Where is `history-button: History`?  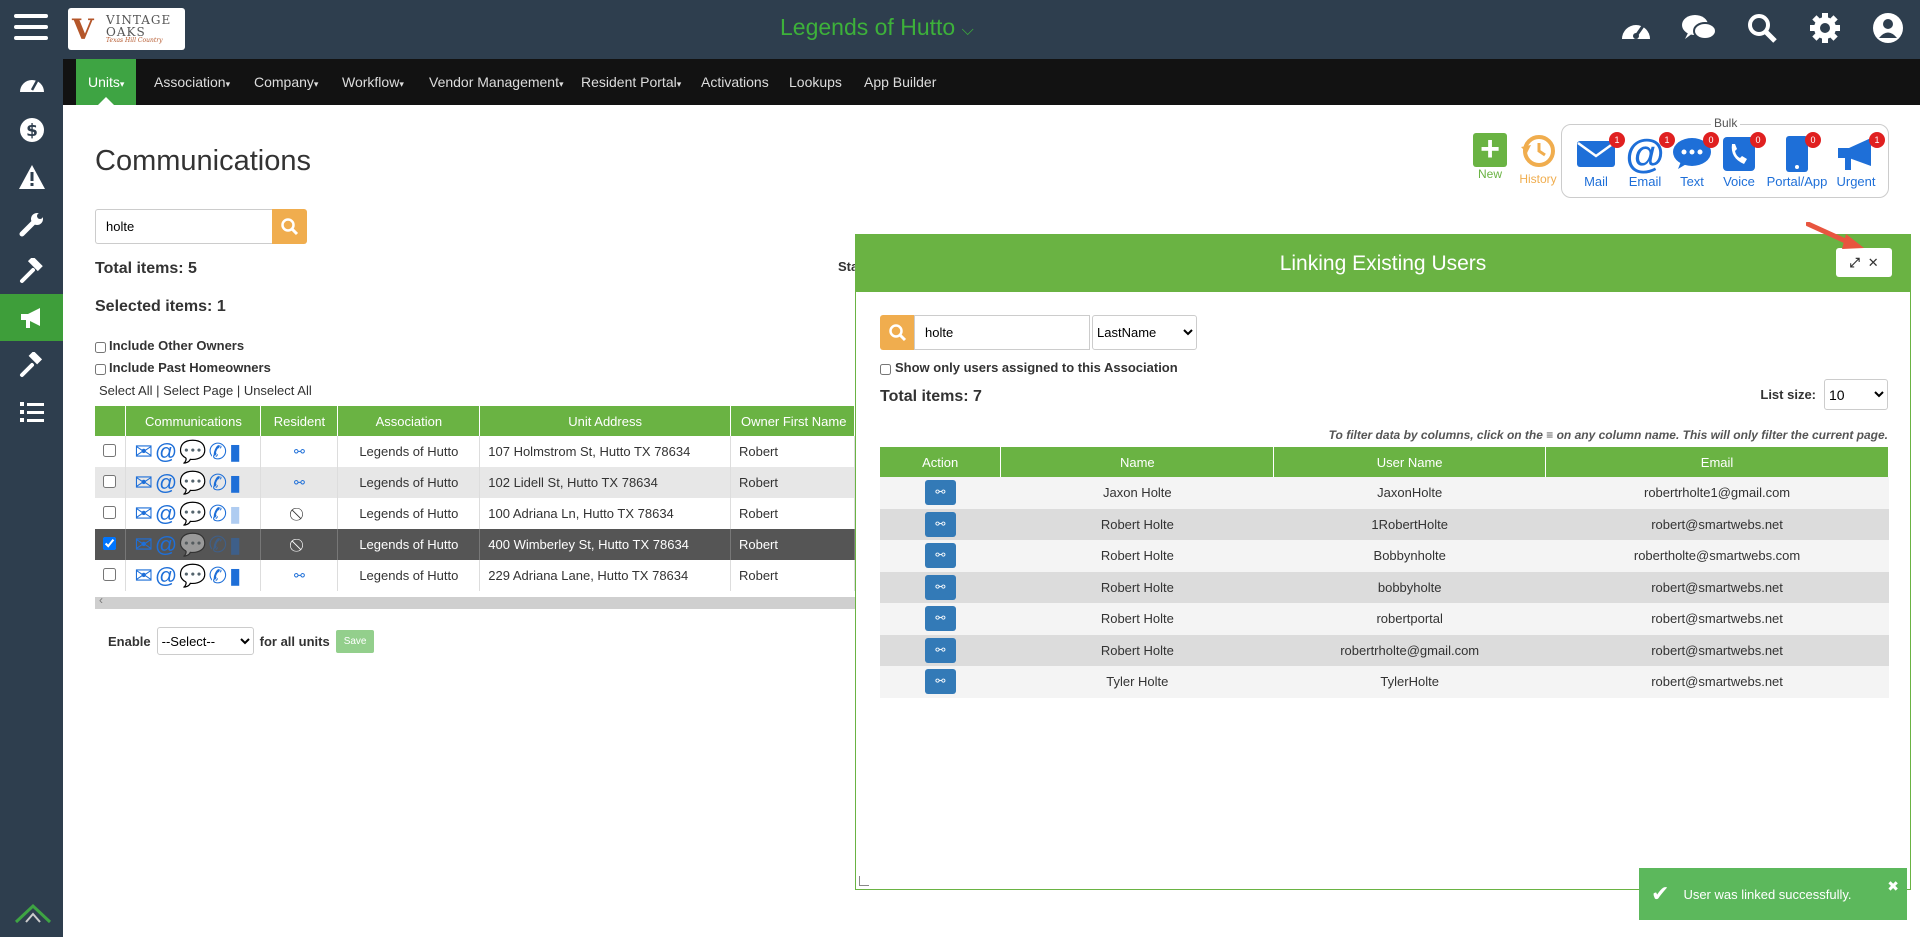 history-button: History is located at coordinates (1538, 159).